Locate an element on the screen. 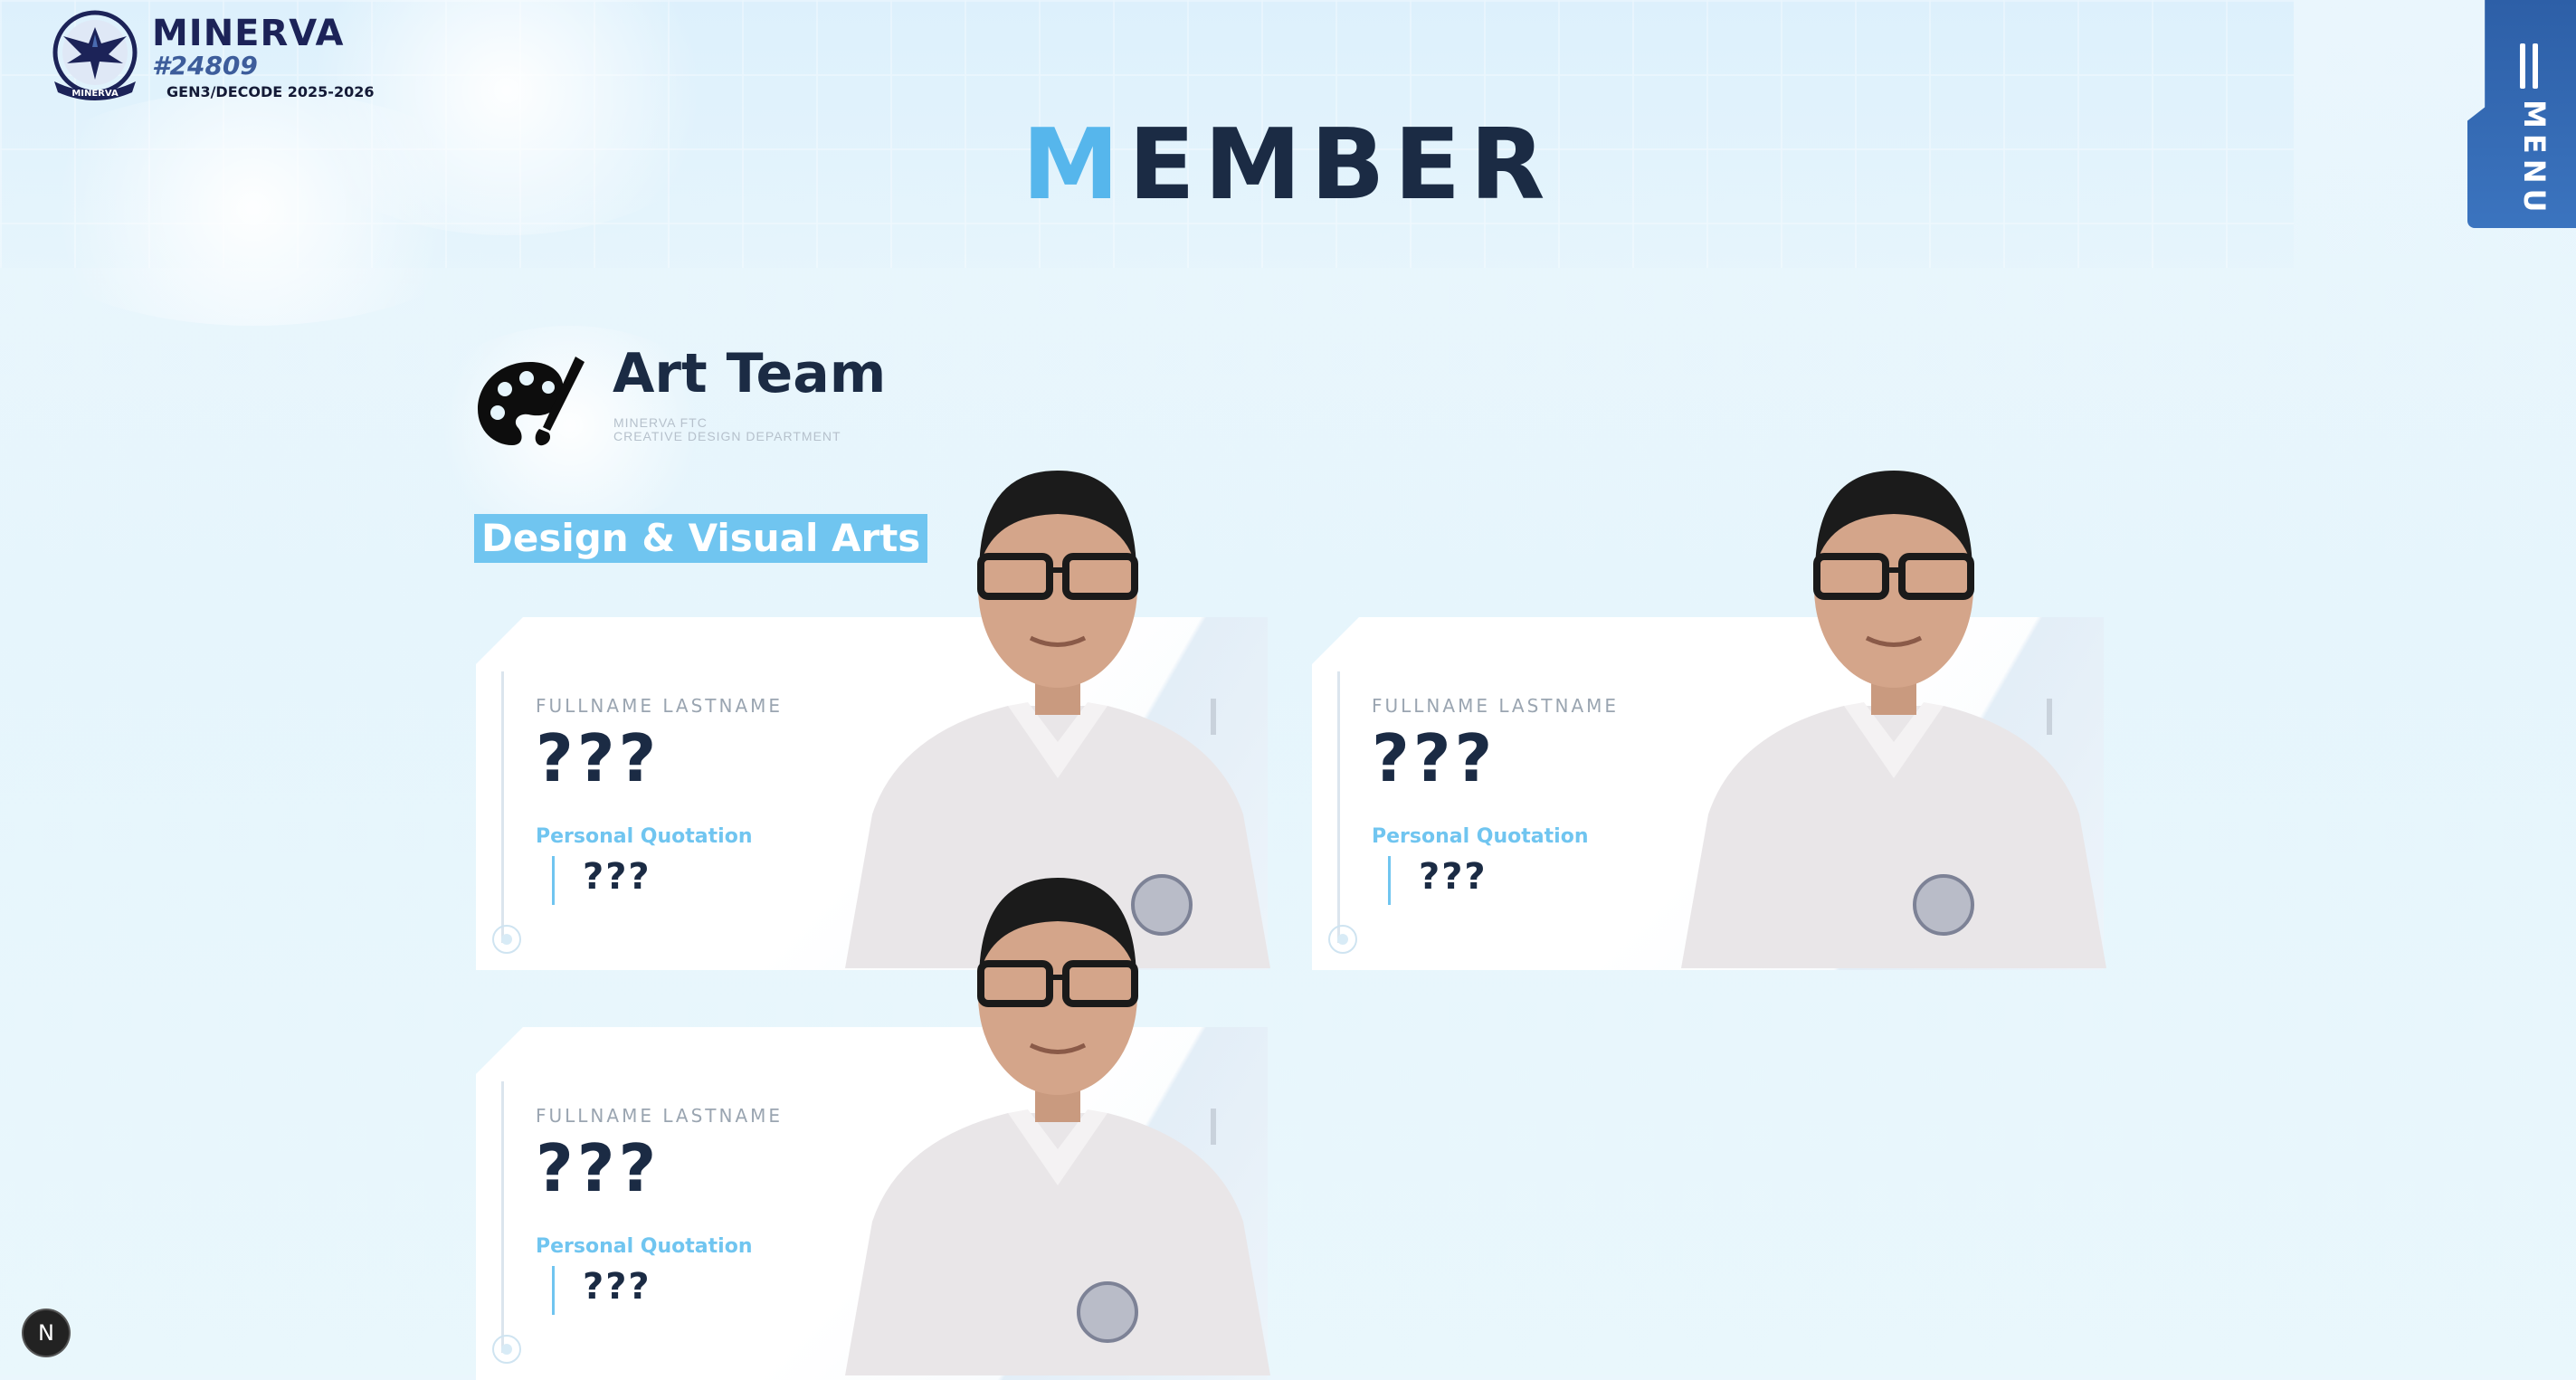 This screenshot has width=2576, height=1380. menu-lines-icon is located at coordinates (2530, 66).